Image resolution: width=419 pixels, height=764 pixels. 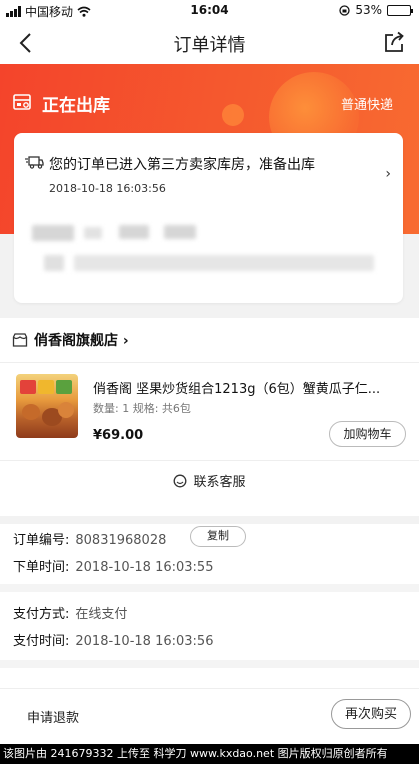 I want to click on store-name-link: 俏香阁旗舰店 ›, so click(x=81, y=340).